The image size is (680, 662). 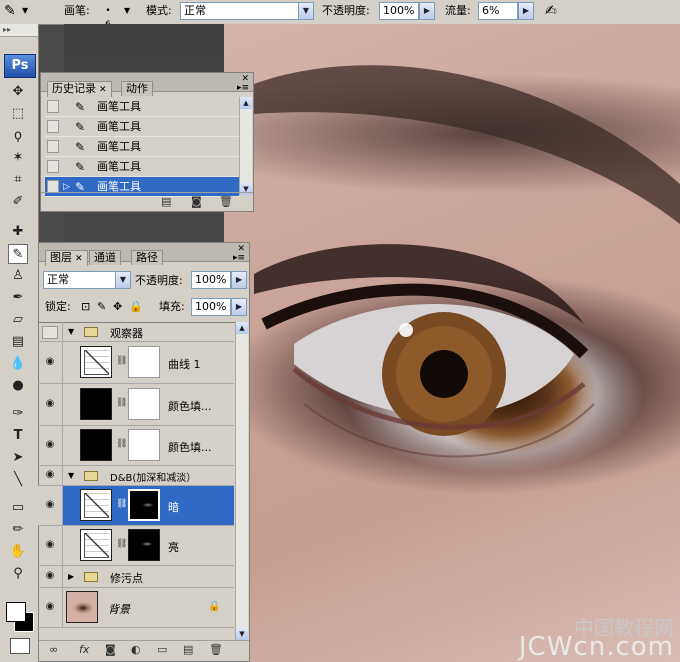 I want to click on lock-transparency-icon: ⊡, so click(x=85, y=306).